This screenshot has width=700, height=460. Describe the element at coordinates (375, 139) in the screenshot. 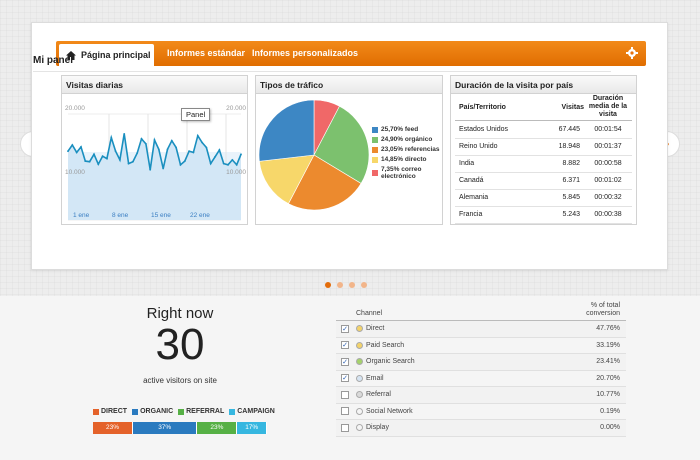

I see `legend-swatch` at that location.